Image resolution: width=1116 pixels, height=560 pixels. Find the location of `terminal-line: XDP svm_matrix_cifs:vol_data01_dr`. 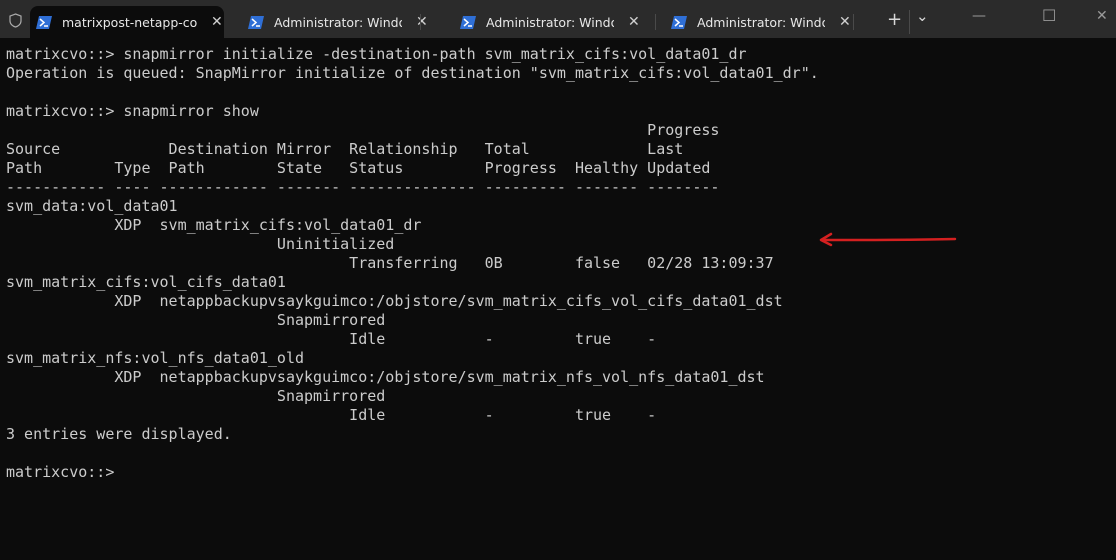

terminal-line: XDP svm_matrix_cifs:vol_data01_dr is located at coordinates (214, 225).